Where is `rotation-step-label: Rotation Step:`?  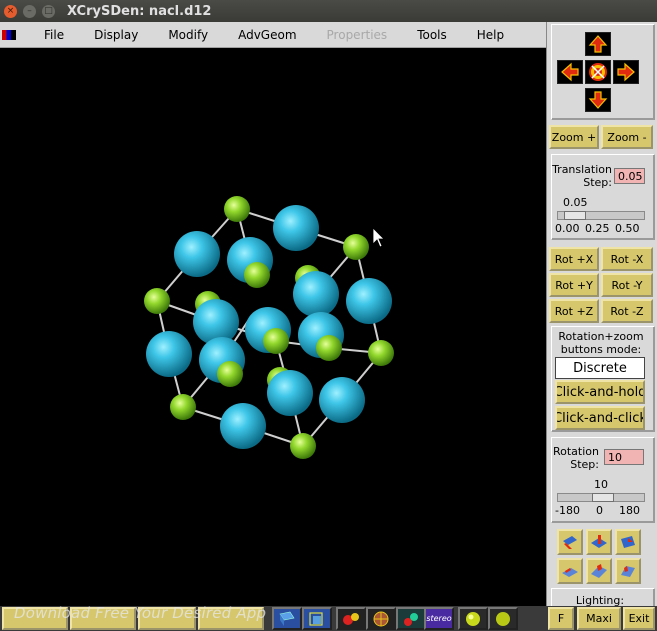
rotation-step-label: Rotation Step: is located at coordinates (575, 458).